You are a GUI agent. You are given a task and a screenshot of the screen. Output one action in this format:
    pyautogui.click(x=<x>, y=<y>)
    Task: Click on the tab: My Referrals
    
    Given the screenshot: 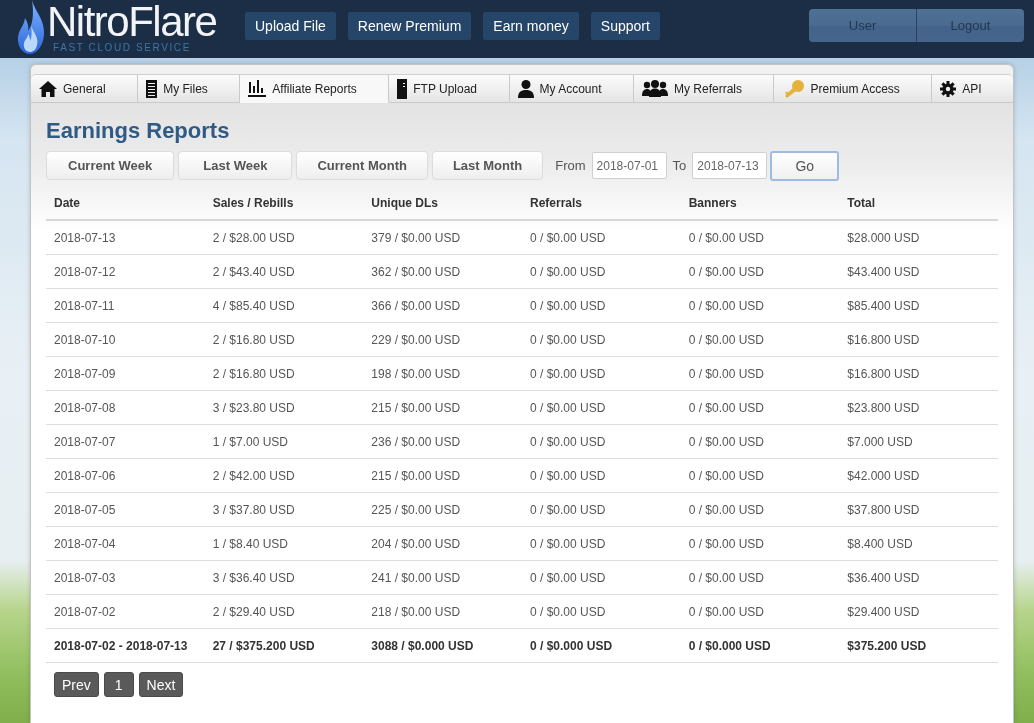 What is the action you would take?
    pyautogui.click(x=704, y=89)
    